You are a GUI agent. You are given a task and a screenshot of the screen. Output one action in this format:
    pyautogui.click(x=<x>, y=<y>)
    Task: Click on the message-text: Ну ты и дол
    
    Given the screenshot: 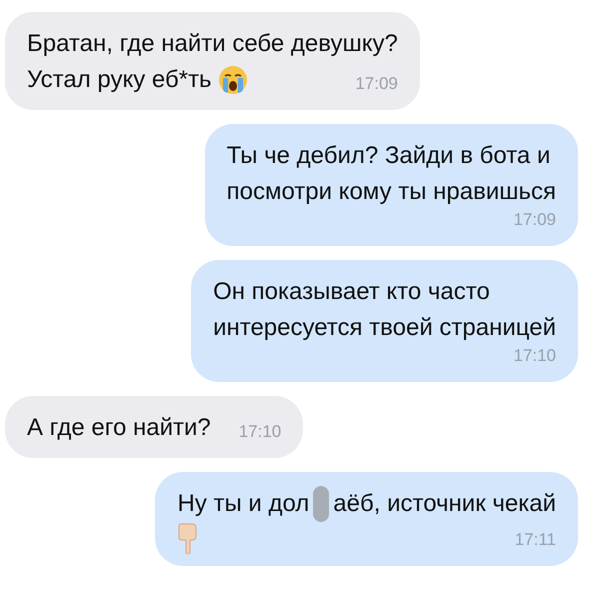 What is the action you would take?
    pyautogui.click(x=243, y=504)
    